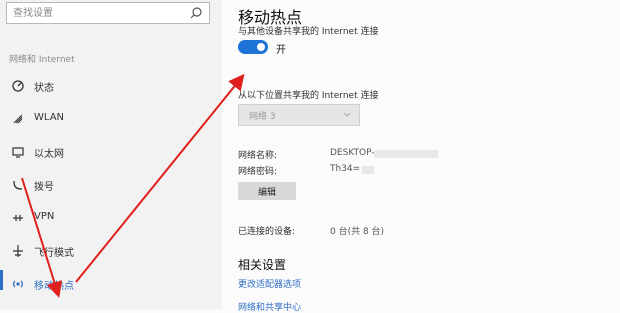  What do you see at coordinates (111, 285) in the screenshot?
I see `sidebar-item-hotspot: 移动热点` at bounding box center [111, 285].